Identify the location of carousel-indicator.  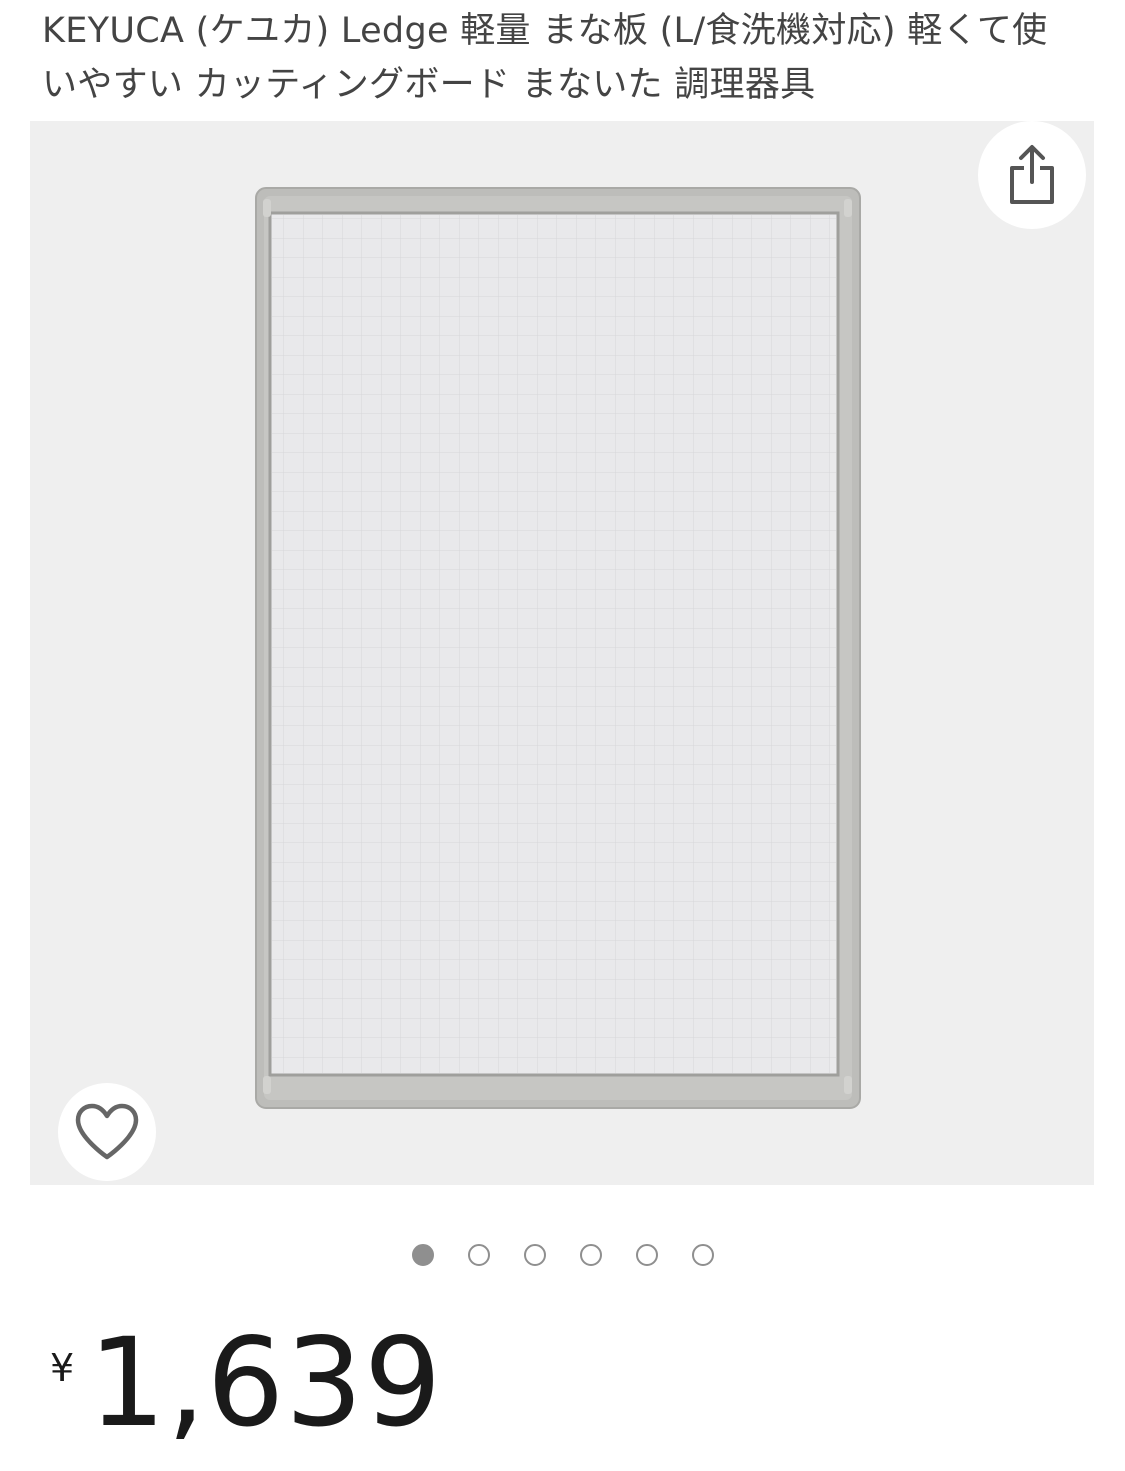
(562, 1259).